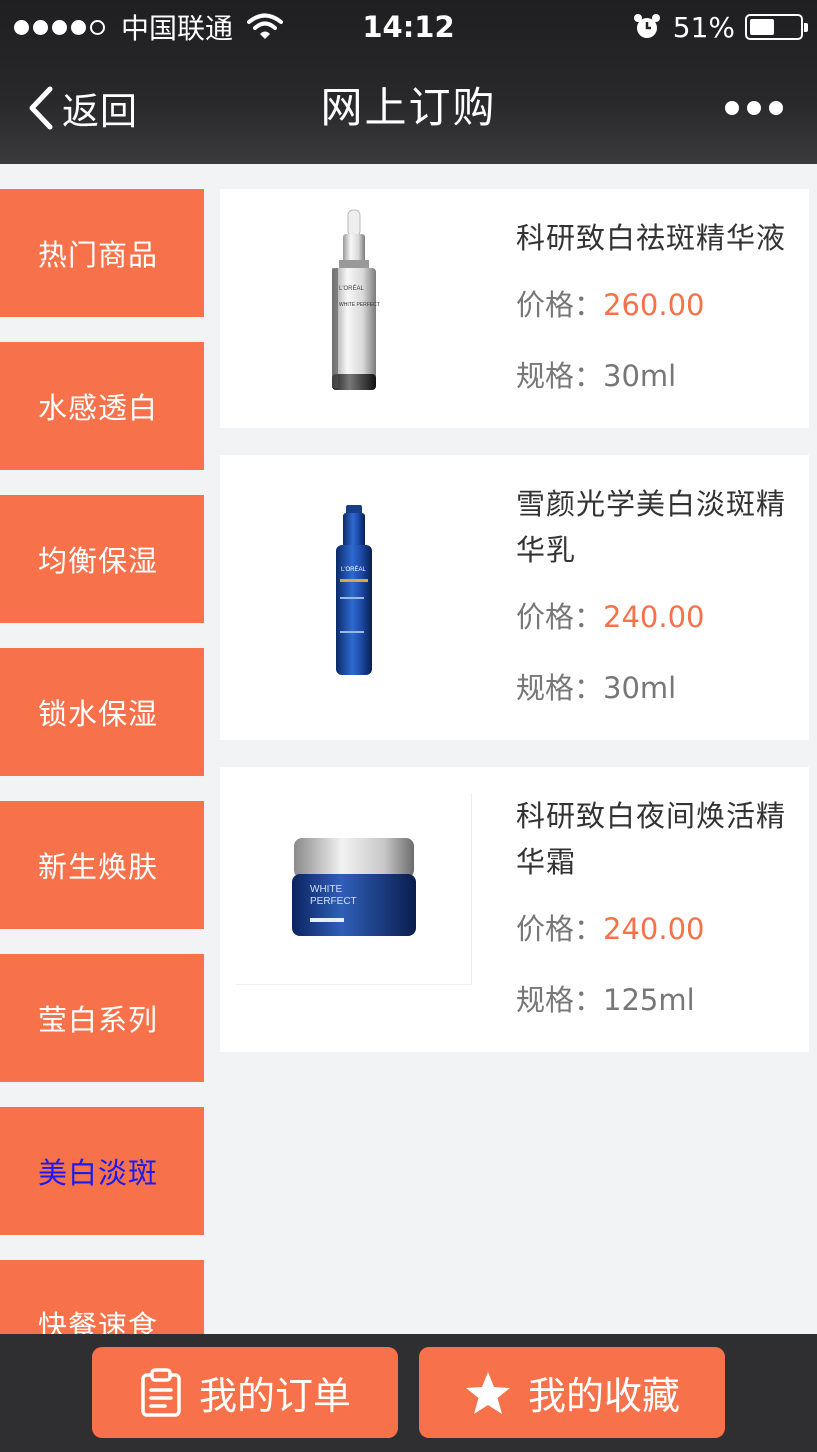 The width and height of the screenshot is (817, 1452). Describe the element at coordinates (651, 527) in the screenshot. I see `product-name: 雪颜光学美白淡斑精华乳` at that location.